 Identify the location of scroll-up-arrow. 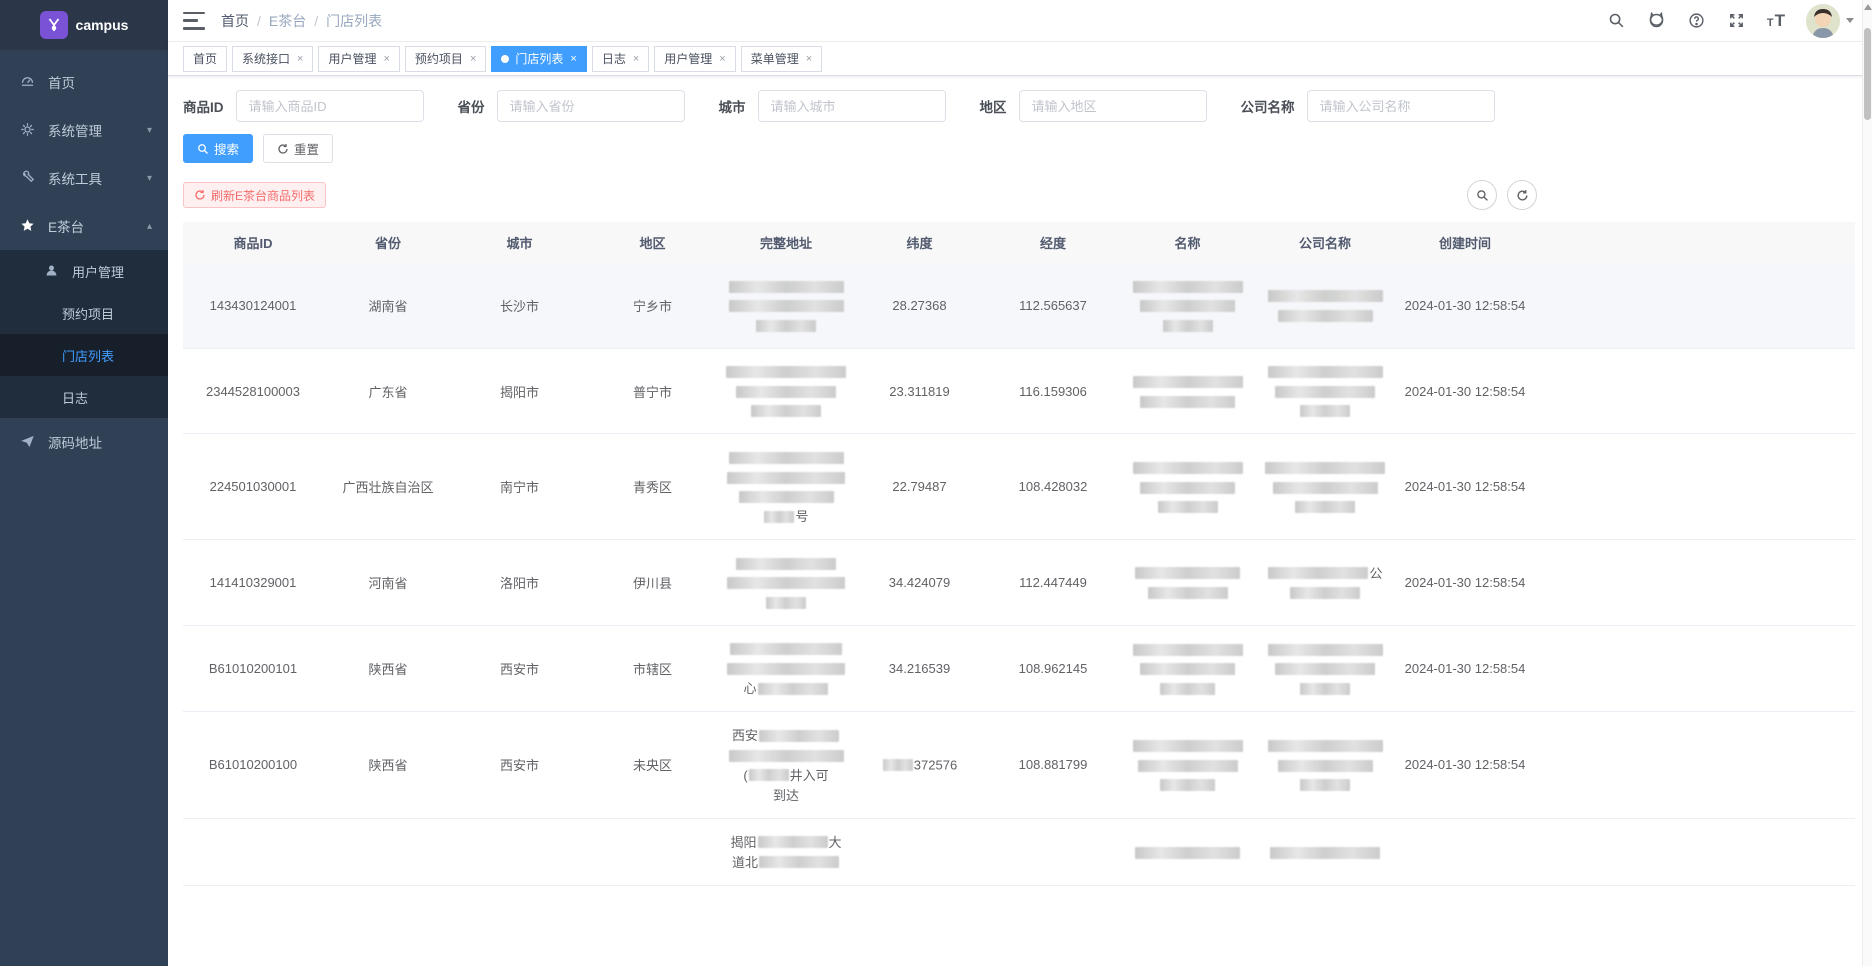
(1868, 7).